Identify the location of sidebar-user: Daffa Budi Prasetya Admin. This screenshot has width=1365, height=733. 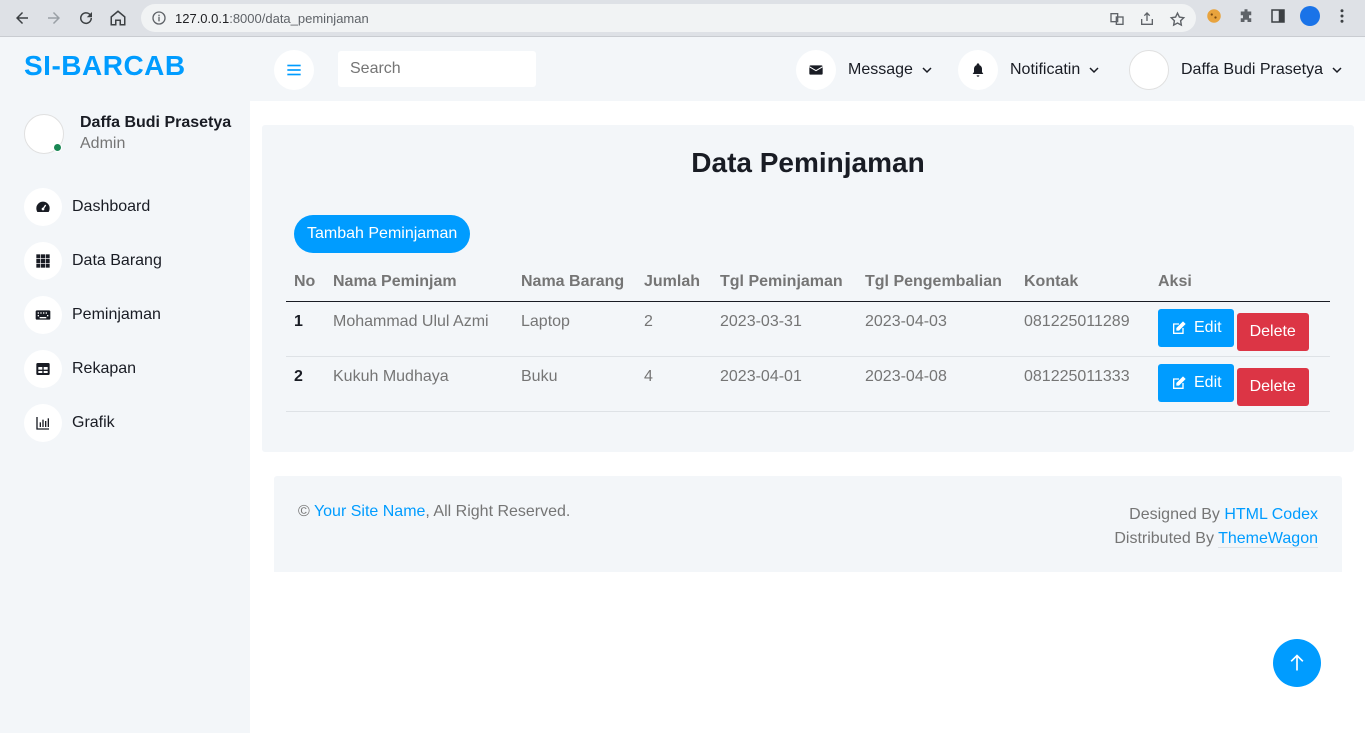
(127, 134).